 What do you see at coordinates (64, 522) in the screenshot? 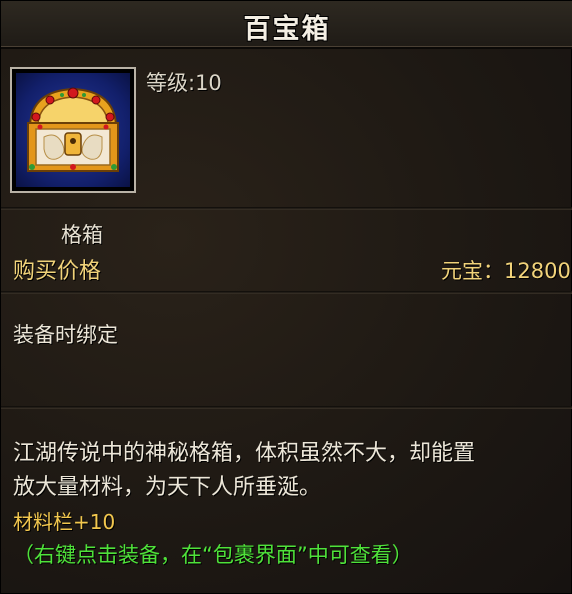
I see `item-attribute: 材料栏+10` at bounding box center [64, 522].